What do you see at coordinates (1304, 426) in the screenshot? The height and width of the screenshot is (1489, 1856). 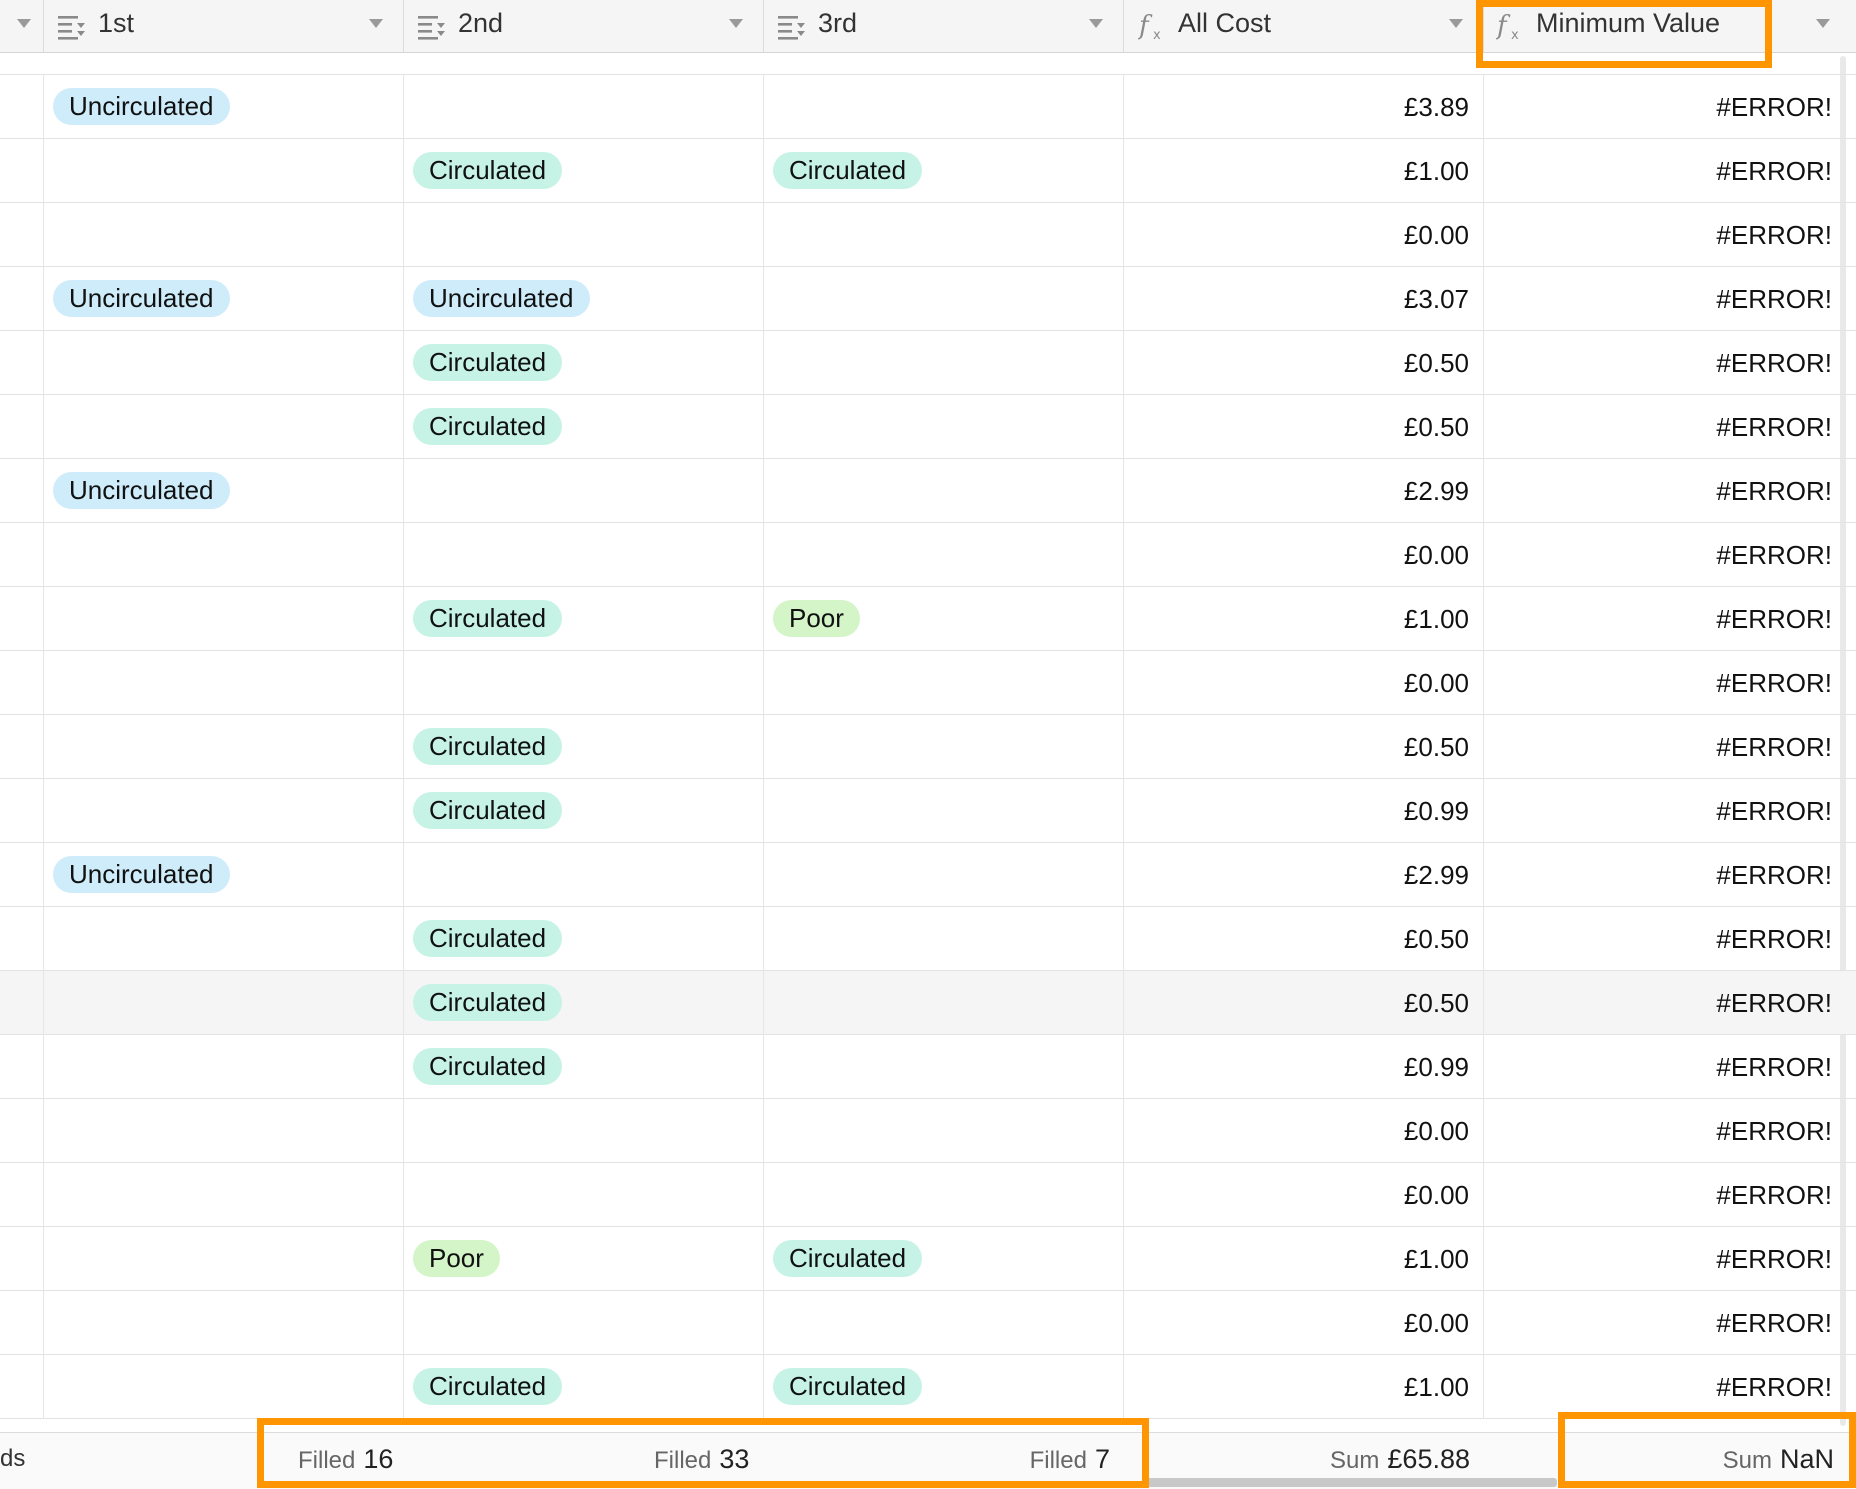 I see `cell-all-cost: £0.50` at bounding box center [1304, 426].